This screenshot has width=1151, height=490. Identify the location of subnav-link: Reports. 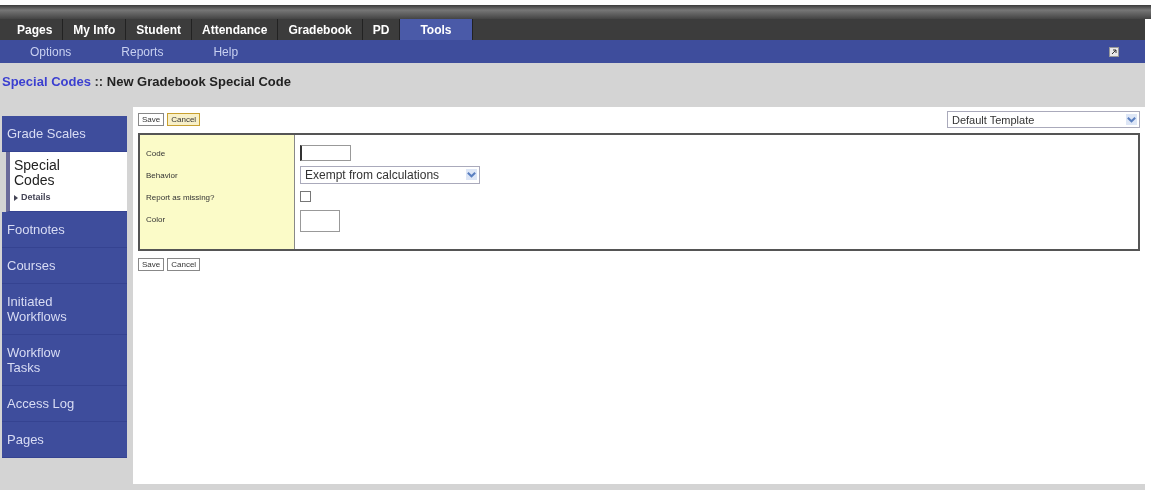
(142, 51).